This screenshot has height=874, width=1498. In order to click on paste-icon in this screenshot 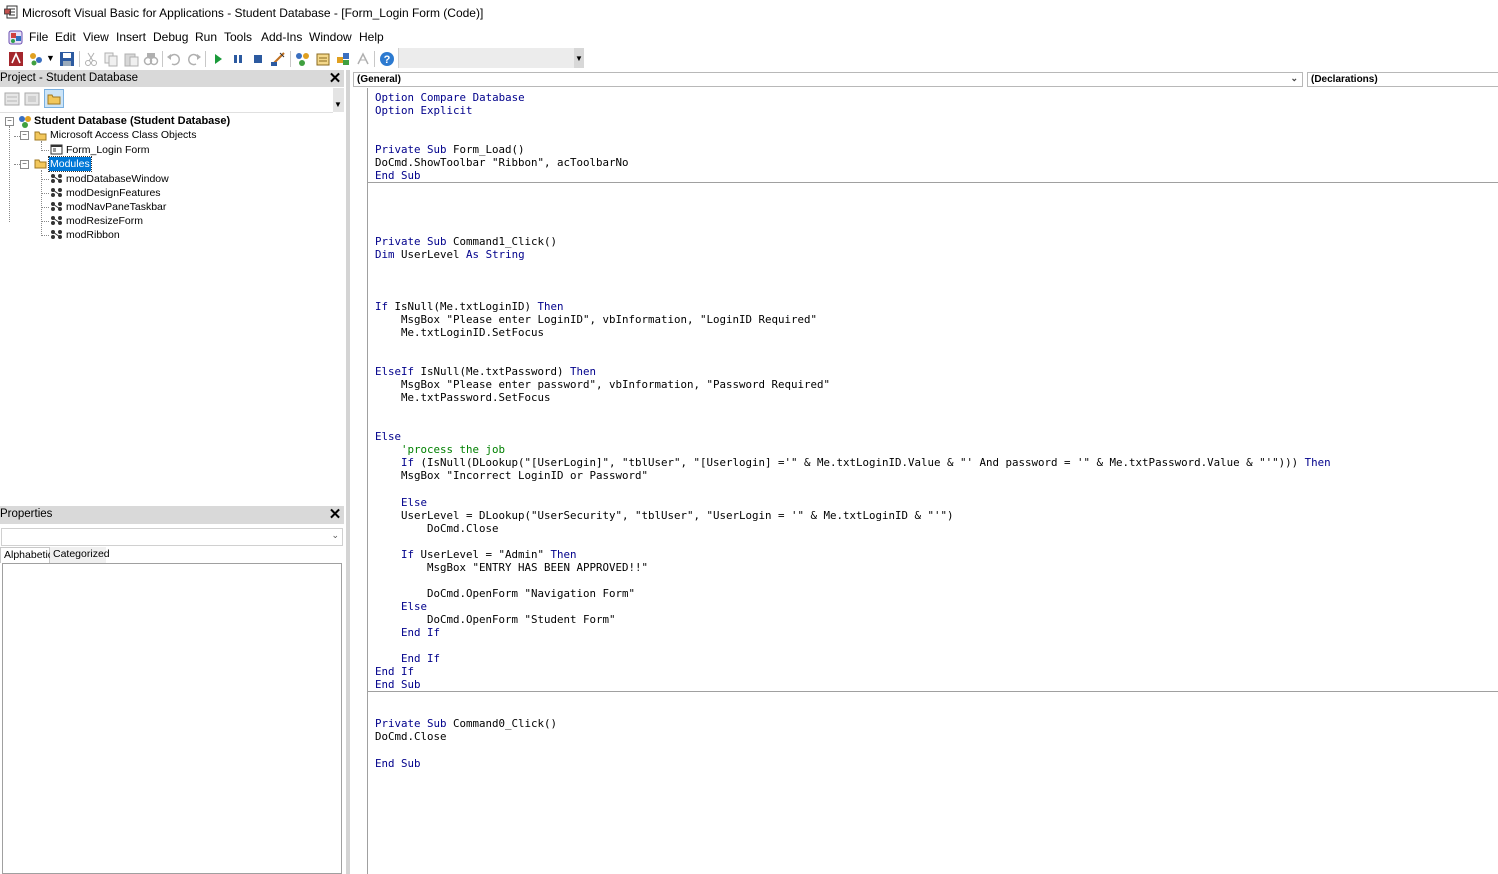, I will do `click(131, 59)`.